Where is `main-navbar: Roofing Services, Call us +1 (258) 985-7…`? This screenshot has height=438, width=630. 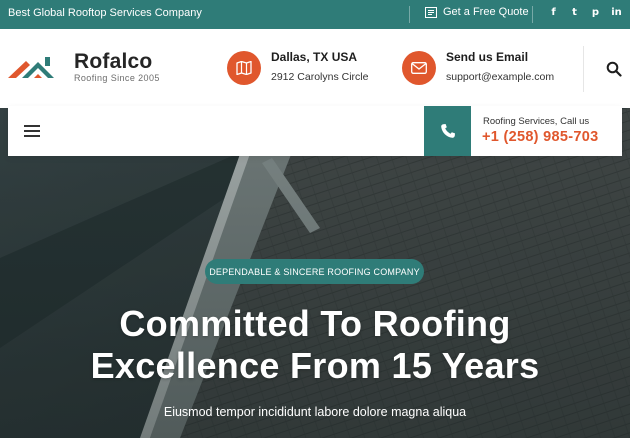 main-navbar: Roofing Services, Call us +1 (258) 985-7… is located at coordinates (315, 131).